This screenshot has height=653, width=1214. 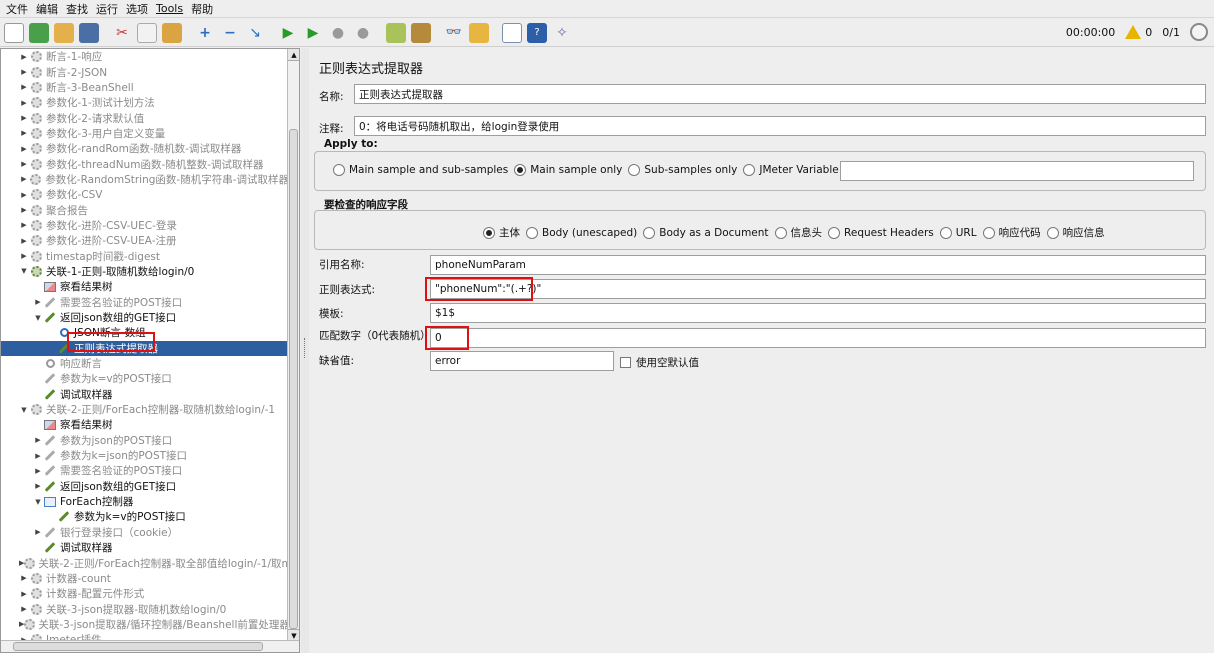 What do you see at coordinates (420, 170) in the screenshot?
I see `apply-main-and-sub: Main sample and sub-samples` at bounding box center [420, 170].